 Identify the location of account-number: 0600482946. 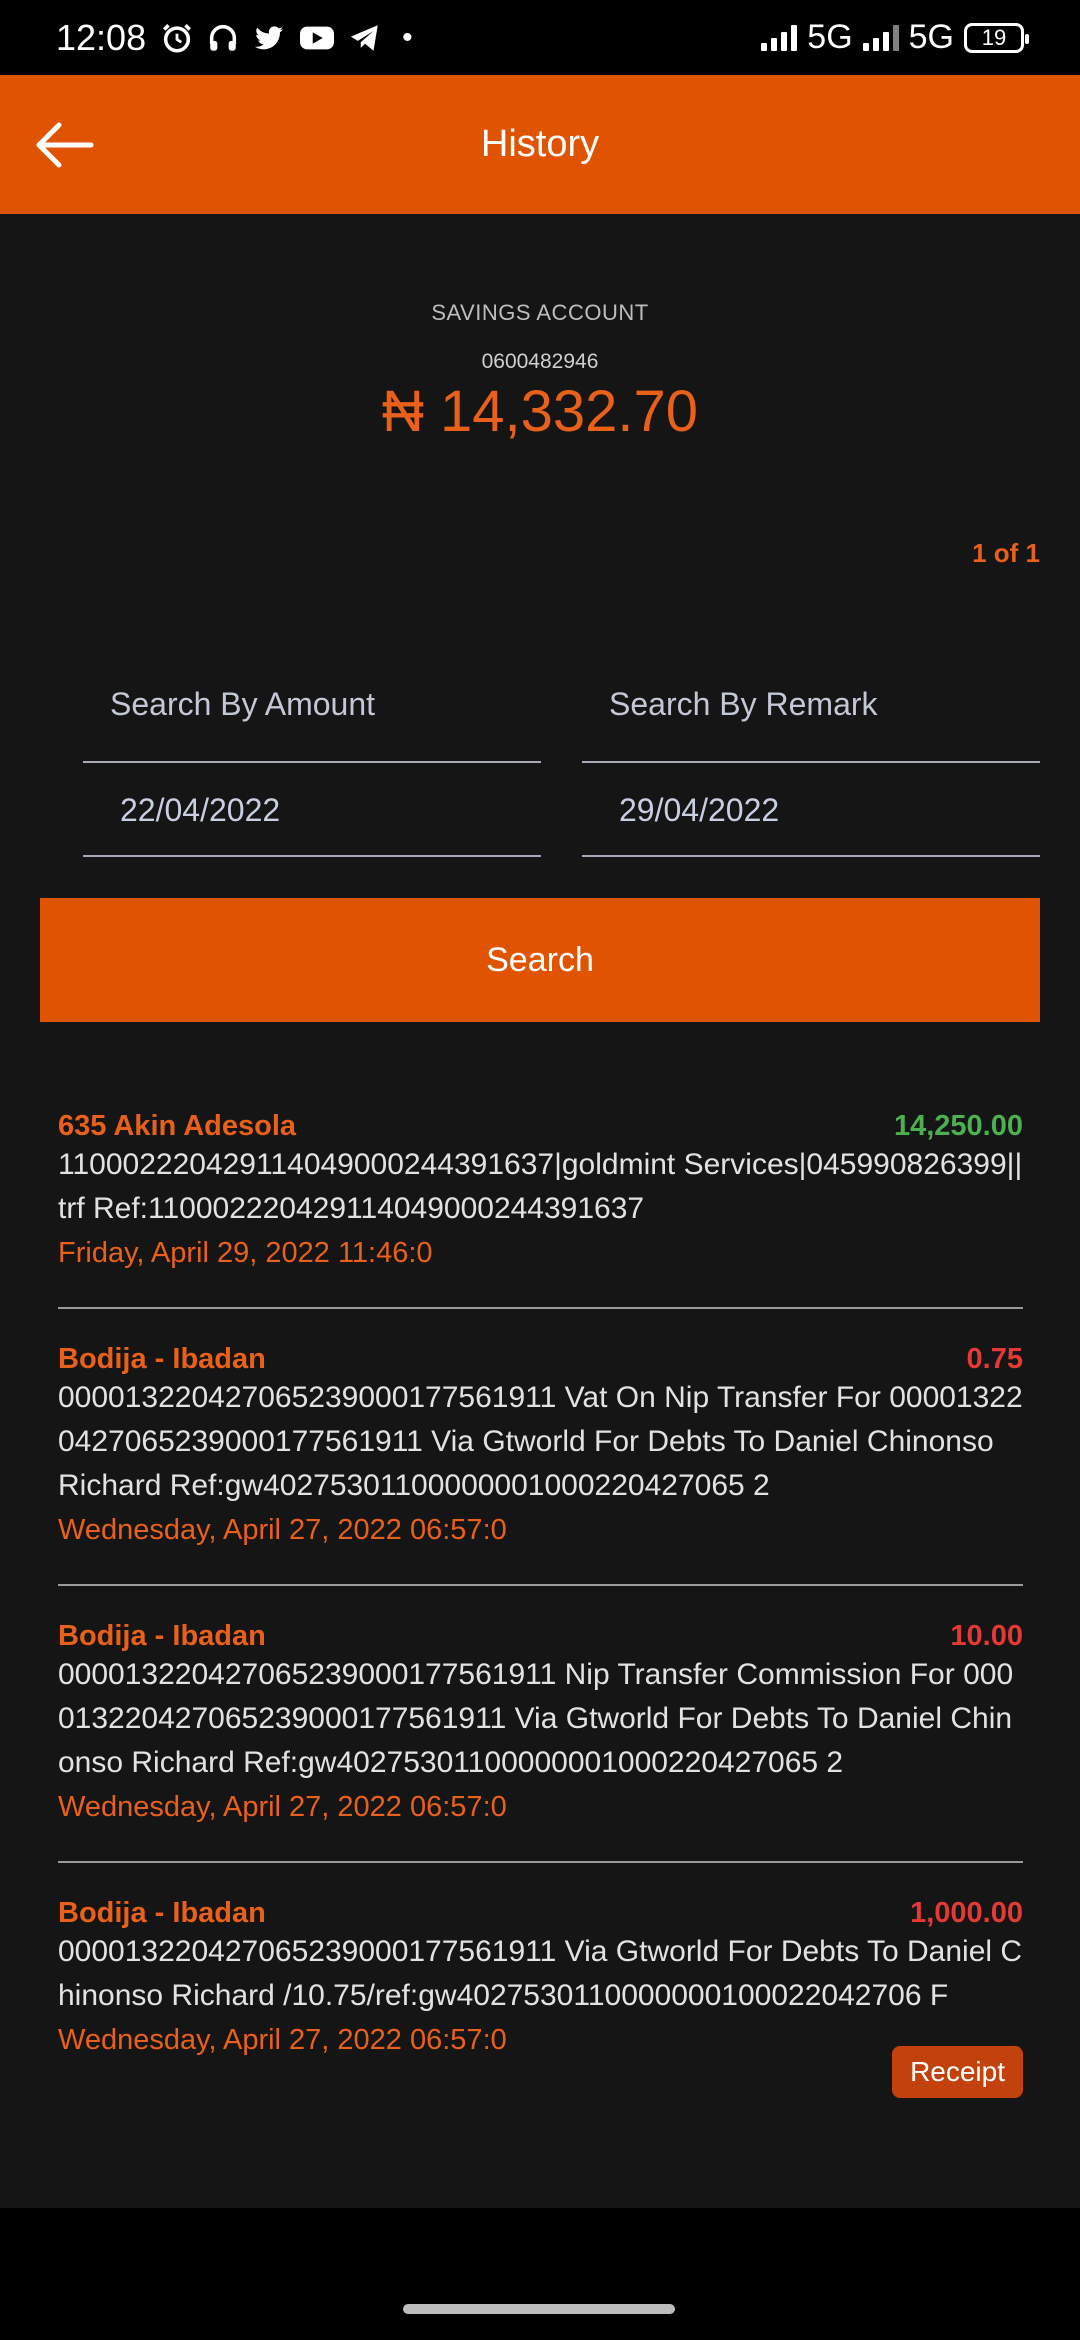
(540, 361).